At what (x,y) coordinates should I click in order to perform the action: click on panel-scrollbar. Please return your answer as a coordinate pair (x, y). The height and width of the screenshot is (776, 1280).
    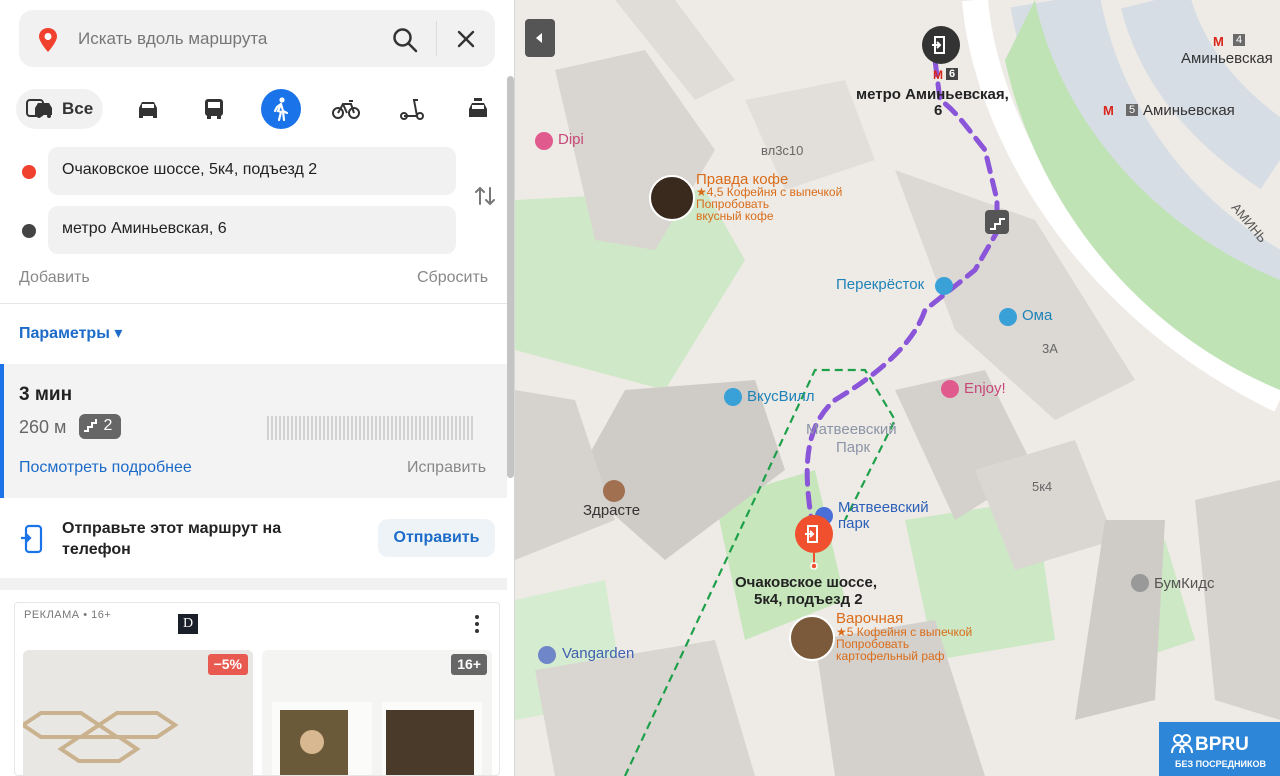
    Looking at the image, I should click on (510, 277).